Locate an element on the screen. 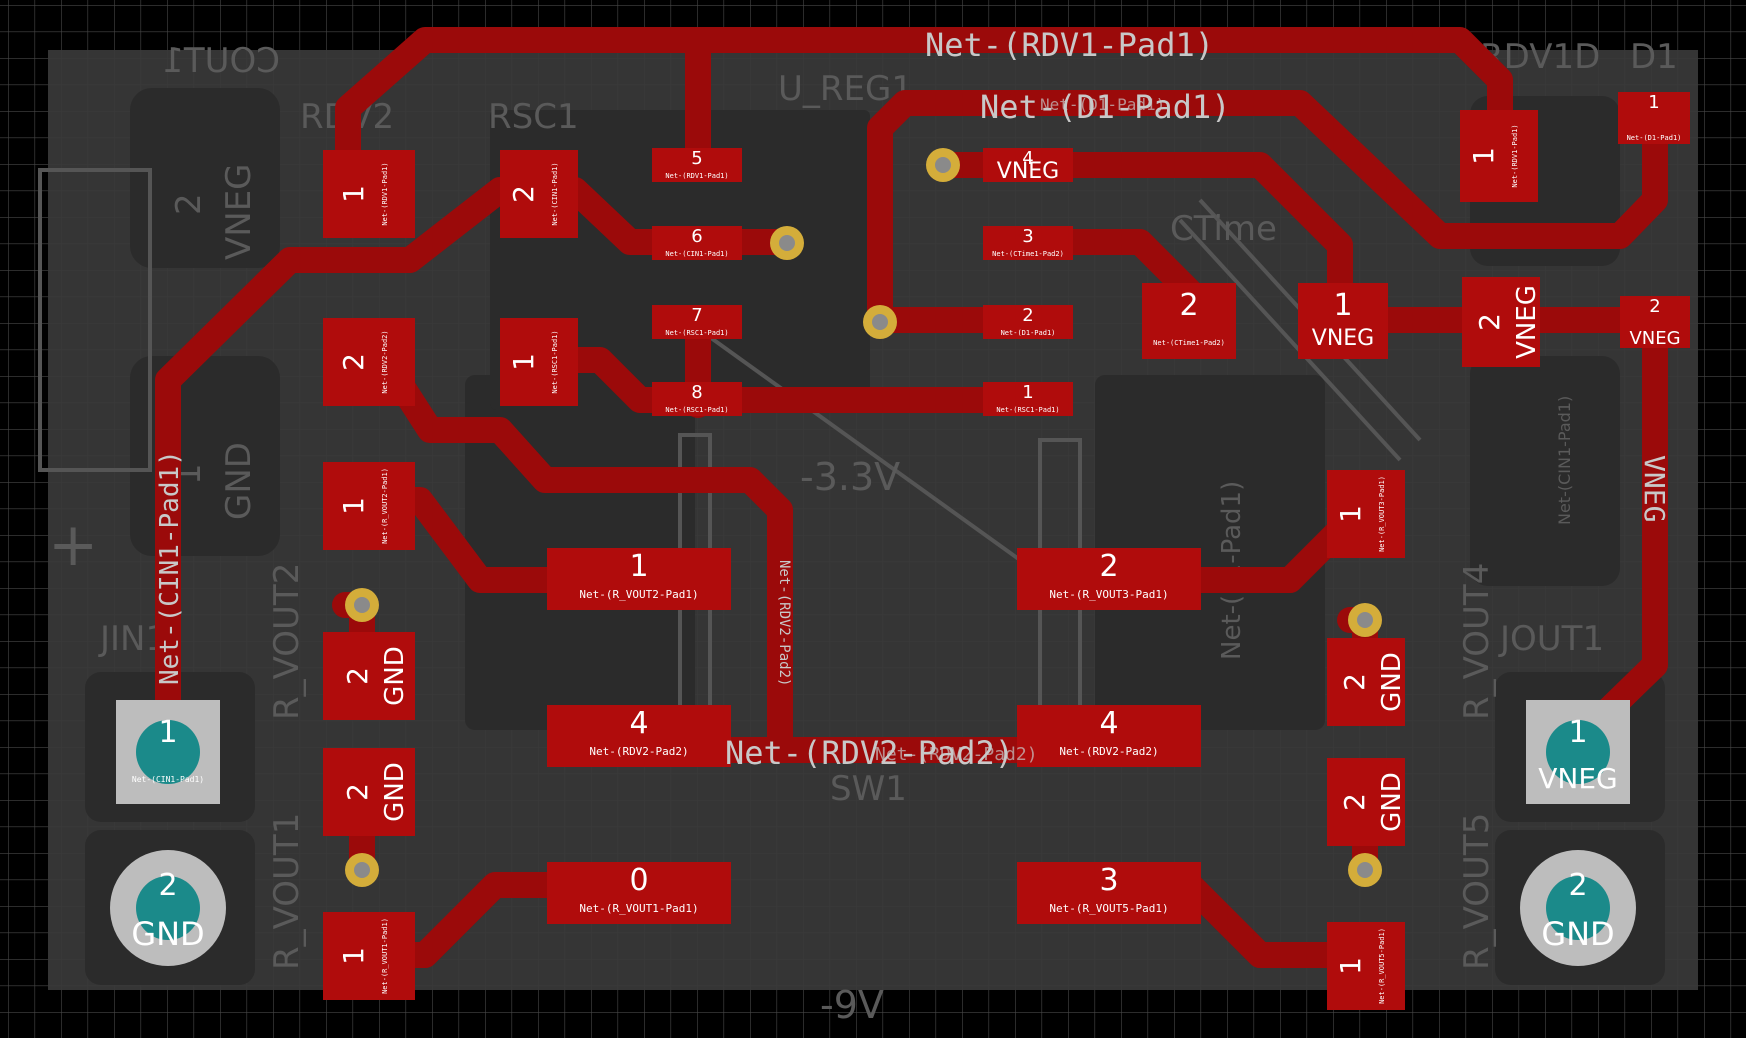 The image size is (1746, 1038). connector-jin1-pin2: 2 GND is located at coordinates (168, 908).